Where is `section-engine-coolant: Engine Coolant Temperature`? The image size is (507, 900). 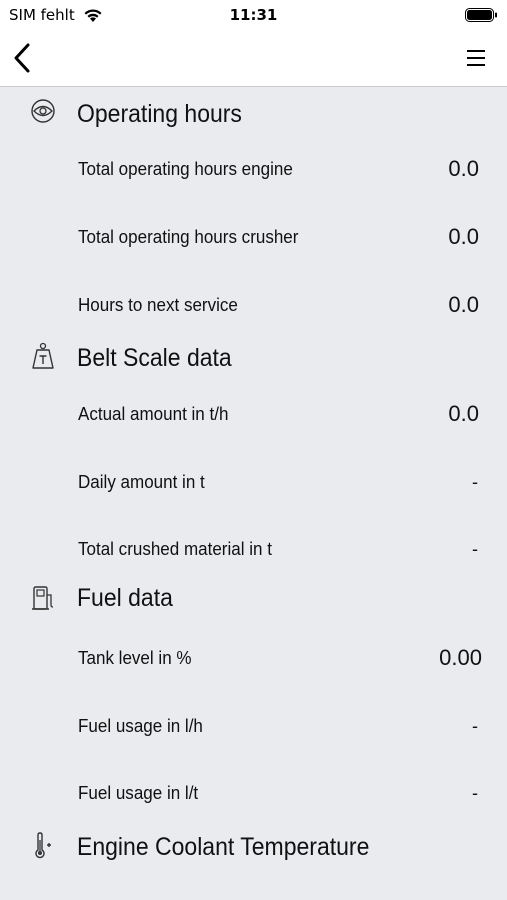
section-engine-coolant: Engine Coolant Temperature is located at coordinates (253, 847).